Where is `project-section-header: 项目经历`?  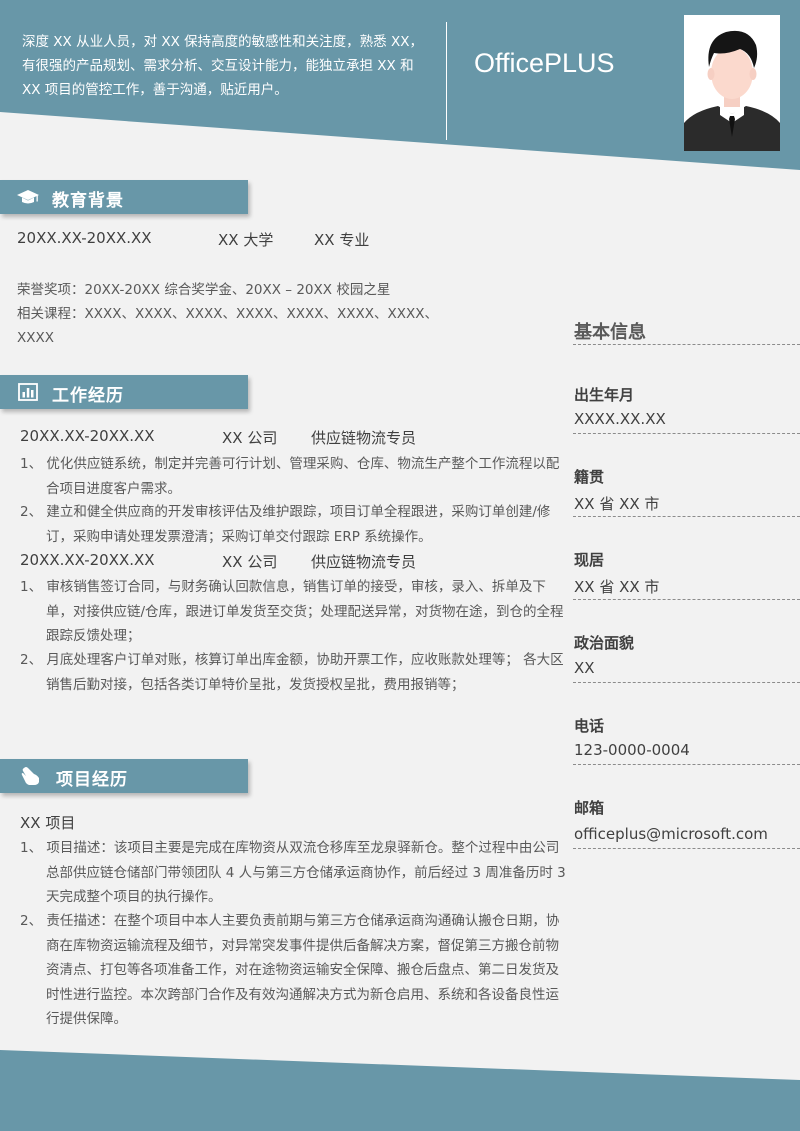
project-section-header: 项目经历 is located at coordinates (124, 776).